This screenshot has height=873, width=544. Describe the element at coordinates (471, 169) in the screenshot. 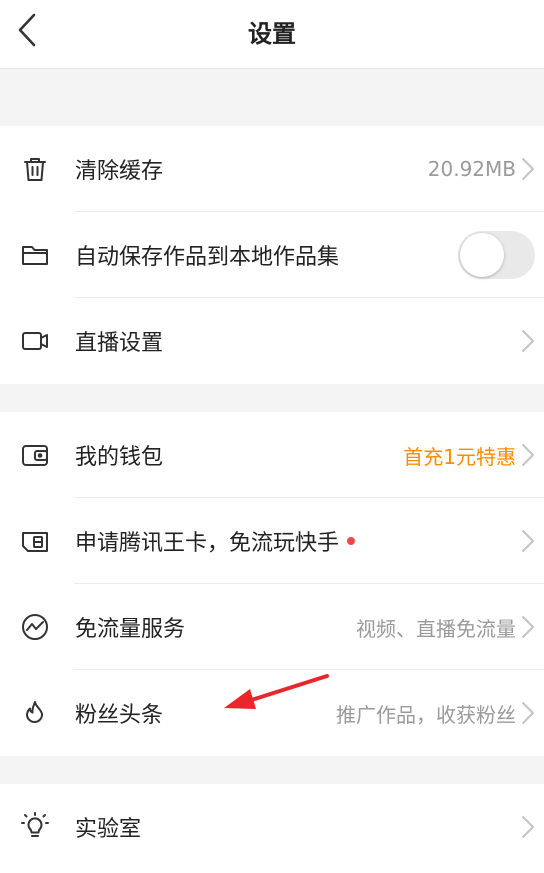

I see `cache-size-value: 20.92MB` at that location.